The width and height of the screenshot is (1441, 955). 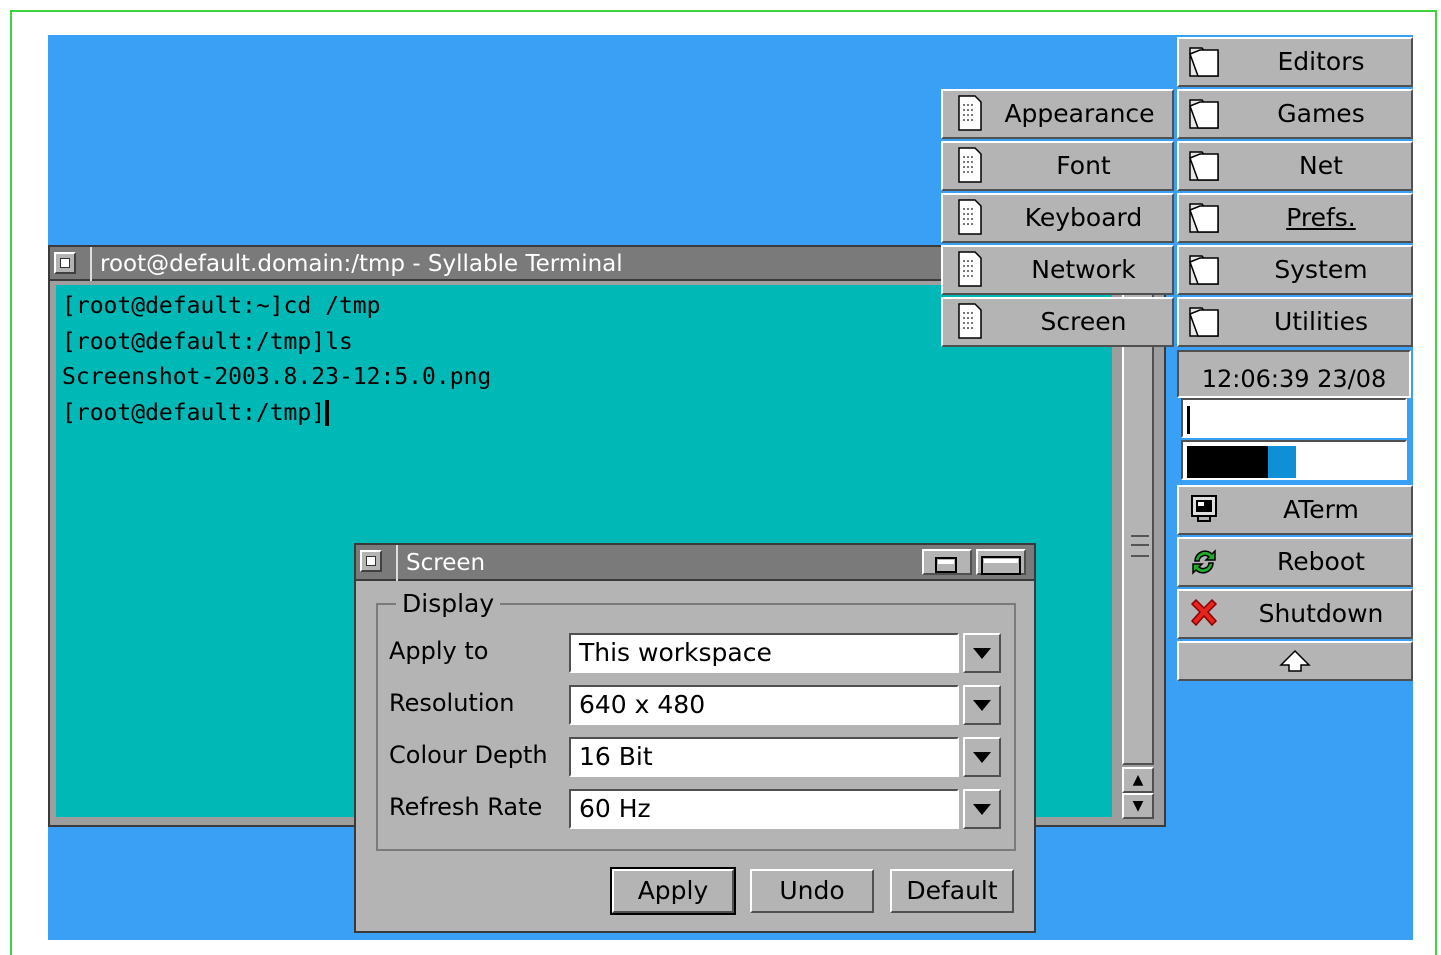 What do you see at coordinates (439, 651) in the screenshot?
I see `apply-to-label: Apply to` at bounding box center [439, 651].